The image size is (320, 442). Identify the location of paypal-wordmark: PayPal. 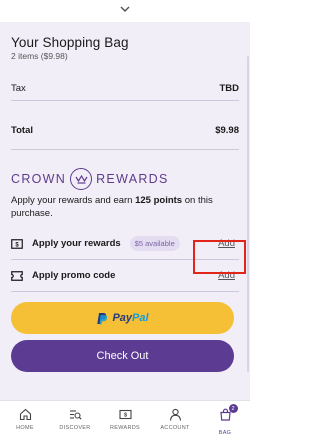
(130, 318).